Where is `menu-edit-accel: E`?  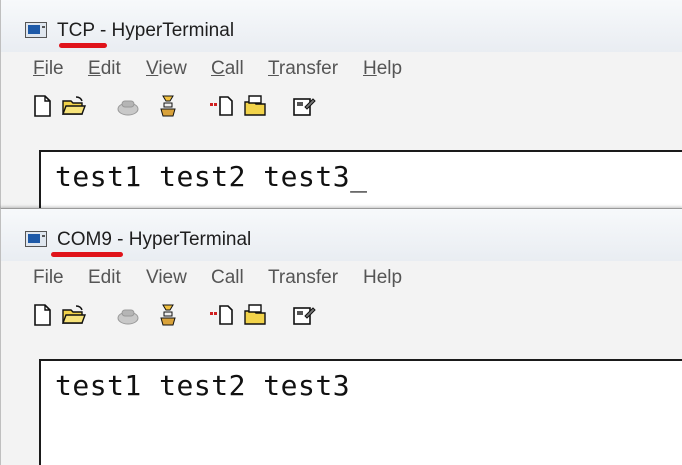
menu-edit-accel: E is located at coordinates (94, 68).